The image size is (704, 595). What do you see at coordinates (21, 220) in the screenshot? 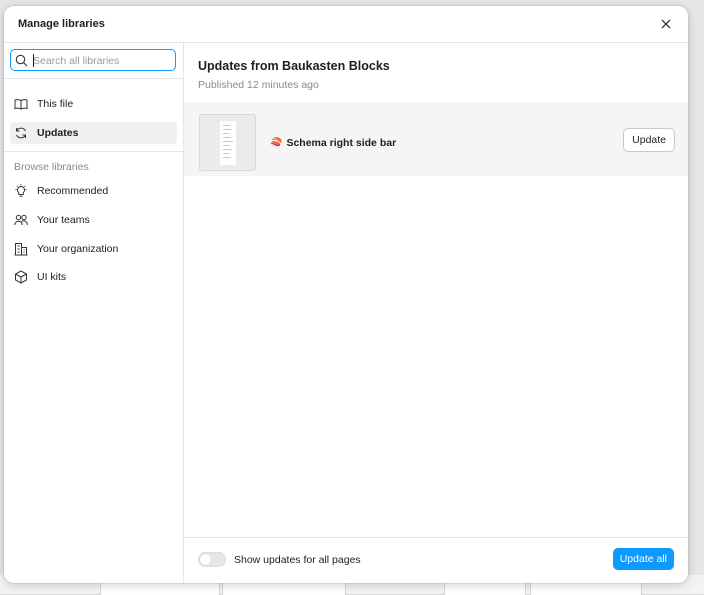
I see `people-icon` at bounding box center [21, 220].